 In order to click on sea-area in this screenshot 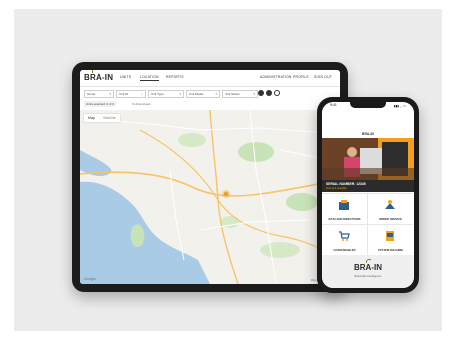, I will do `click(145, 232)`.